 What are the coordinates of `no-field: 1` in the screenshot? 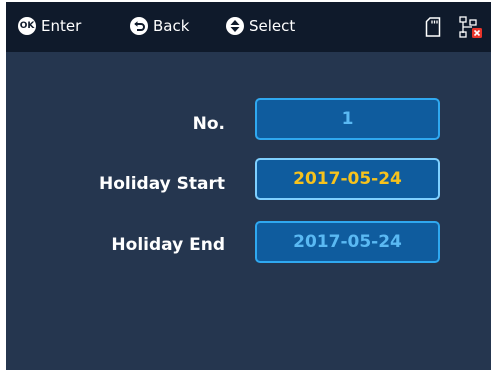 It's located at (347, 119).